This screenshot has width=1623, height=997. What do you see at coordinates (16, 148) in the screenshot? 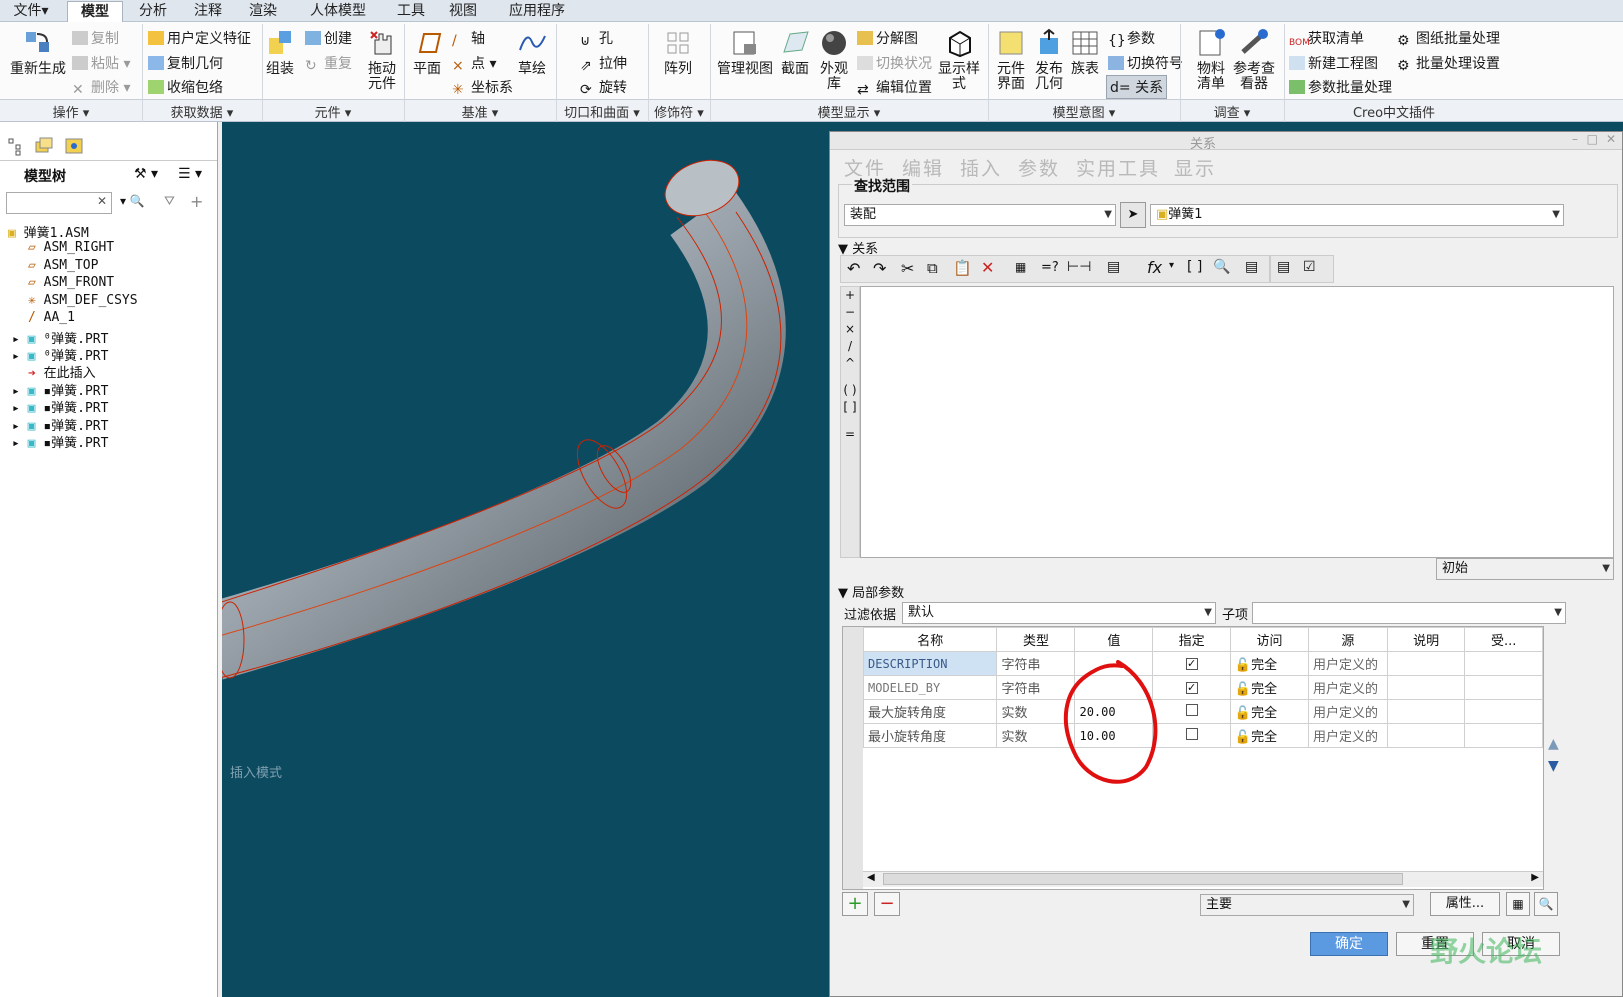
I see `model-tree-tab-icon` at bounding box center [16, 148].